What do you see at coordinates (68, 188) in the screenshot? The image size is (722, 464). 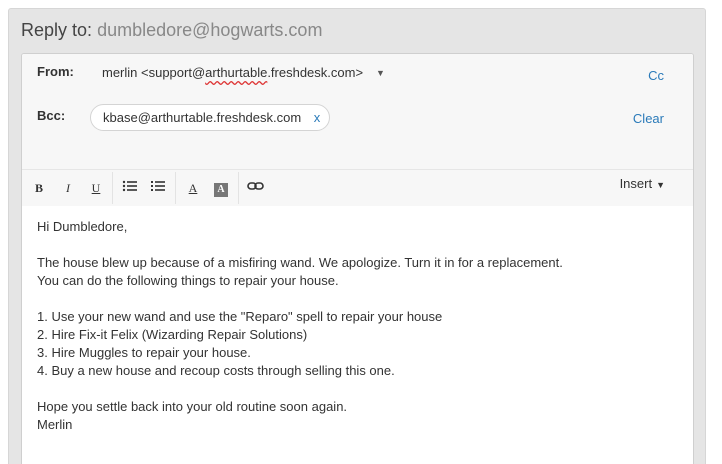 I see `italic-icon: I` at bounding box center [68, 188].